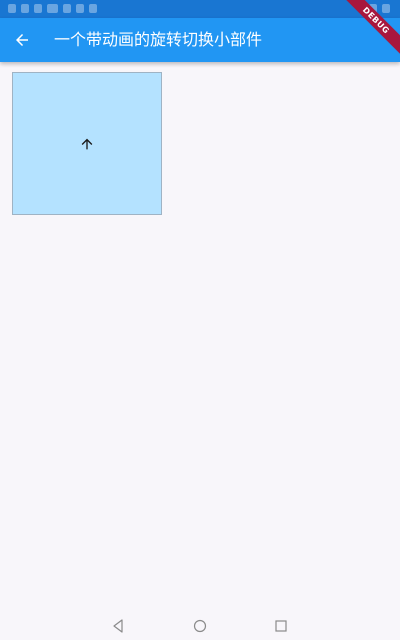 The height and width of the screenshot is (640, 400). Describe the element at coordinates (118, 626) in the screenshot. I see `nav-back-icon` at that location.